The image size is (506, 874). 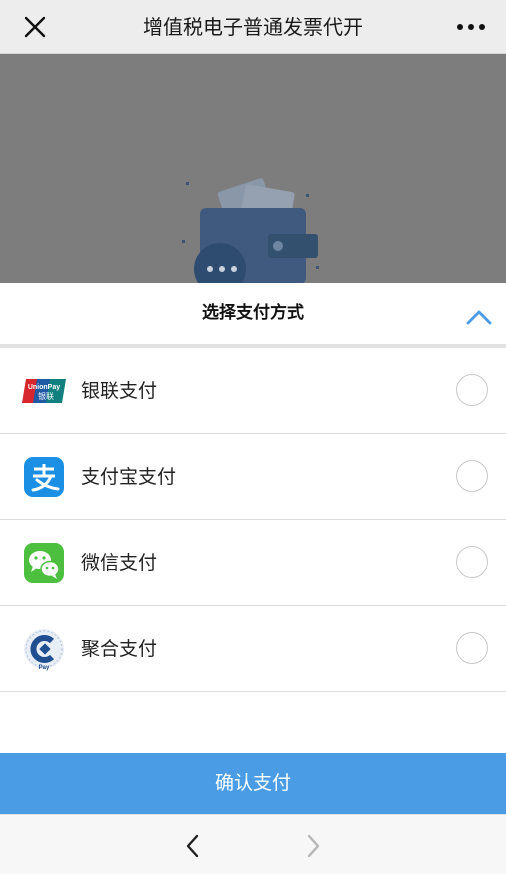 I want to click on top-bar: 增值税电子普通发票代开, so click(x=253, y=27).